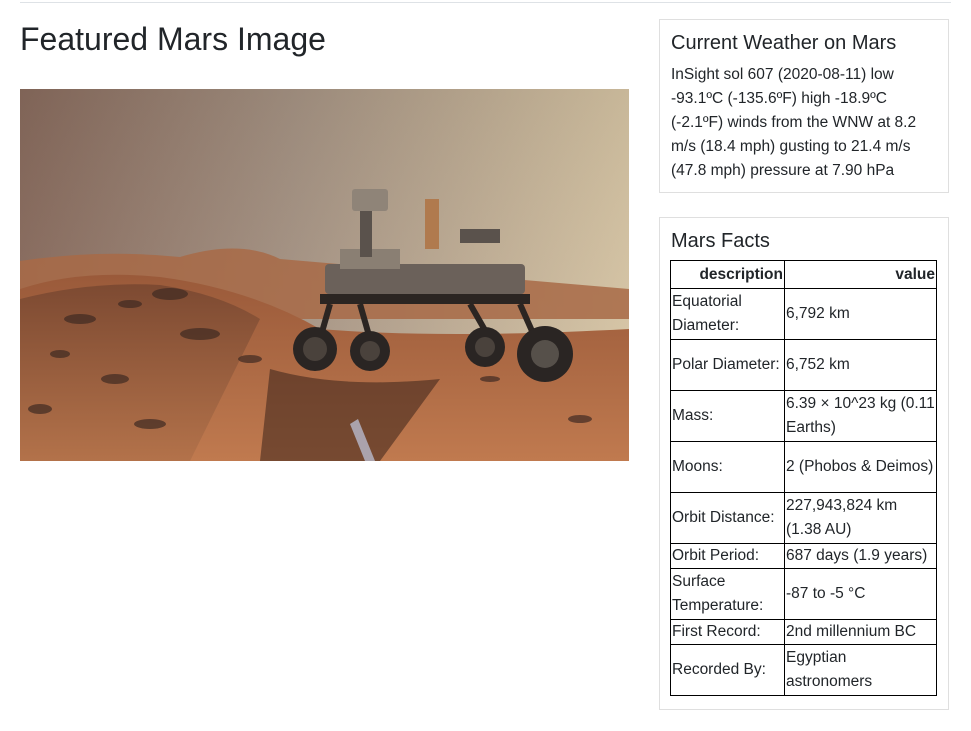 The width and height of the screenshot is (971, 731). What do you see at coordinates (860, 518) in the screenshot?
I see `fact-value: 227,943,824 km (1.38 AU)` at bounding box center [860, 518].